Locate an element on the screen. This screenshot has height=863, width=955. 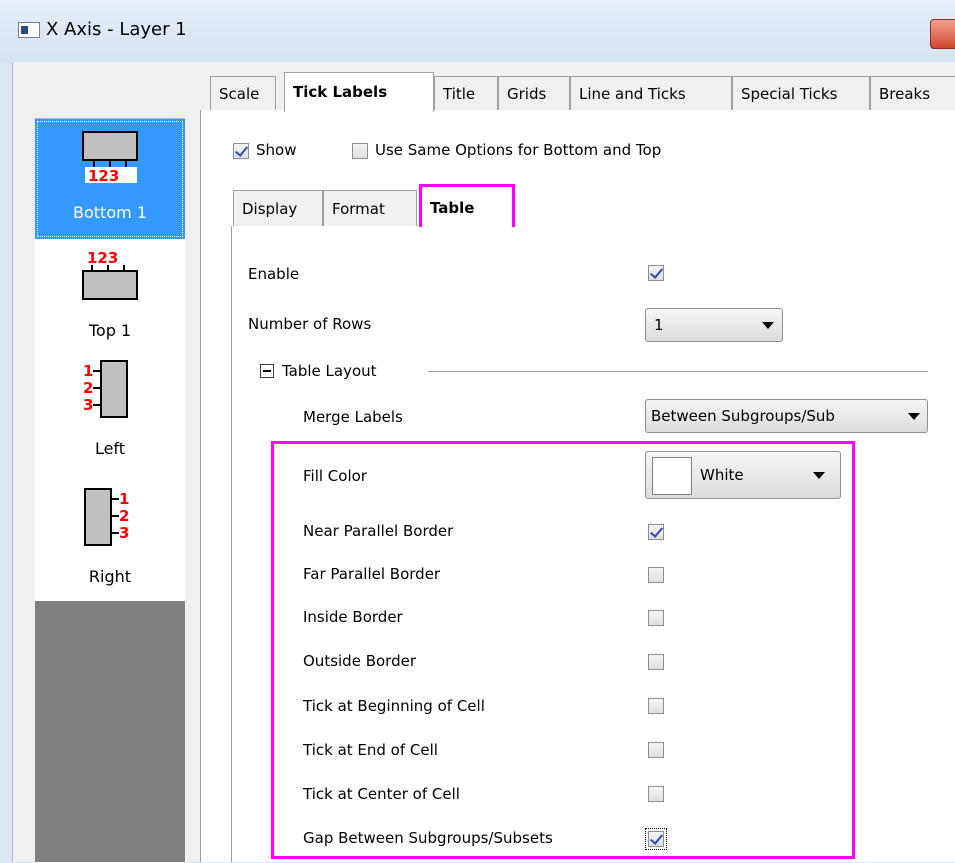
color-swatch is located at coordinates (672, 476).